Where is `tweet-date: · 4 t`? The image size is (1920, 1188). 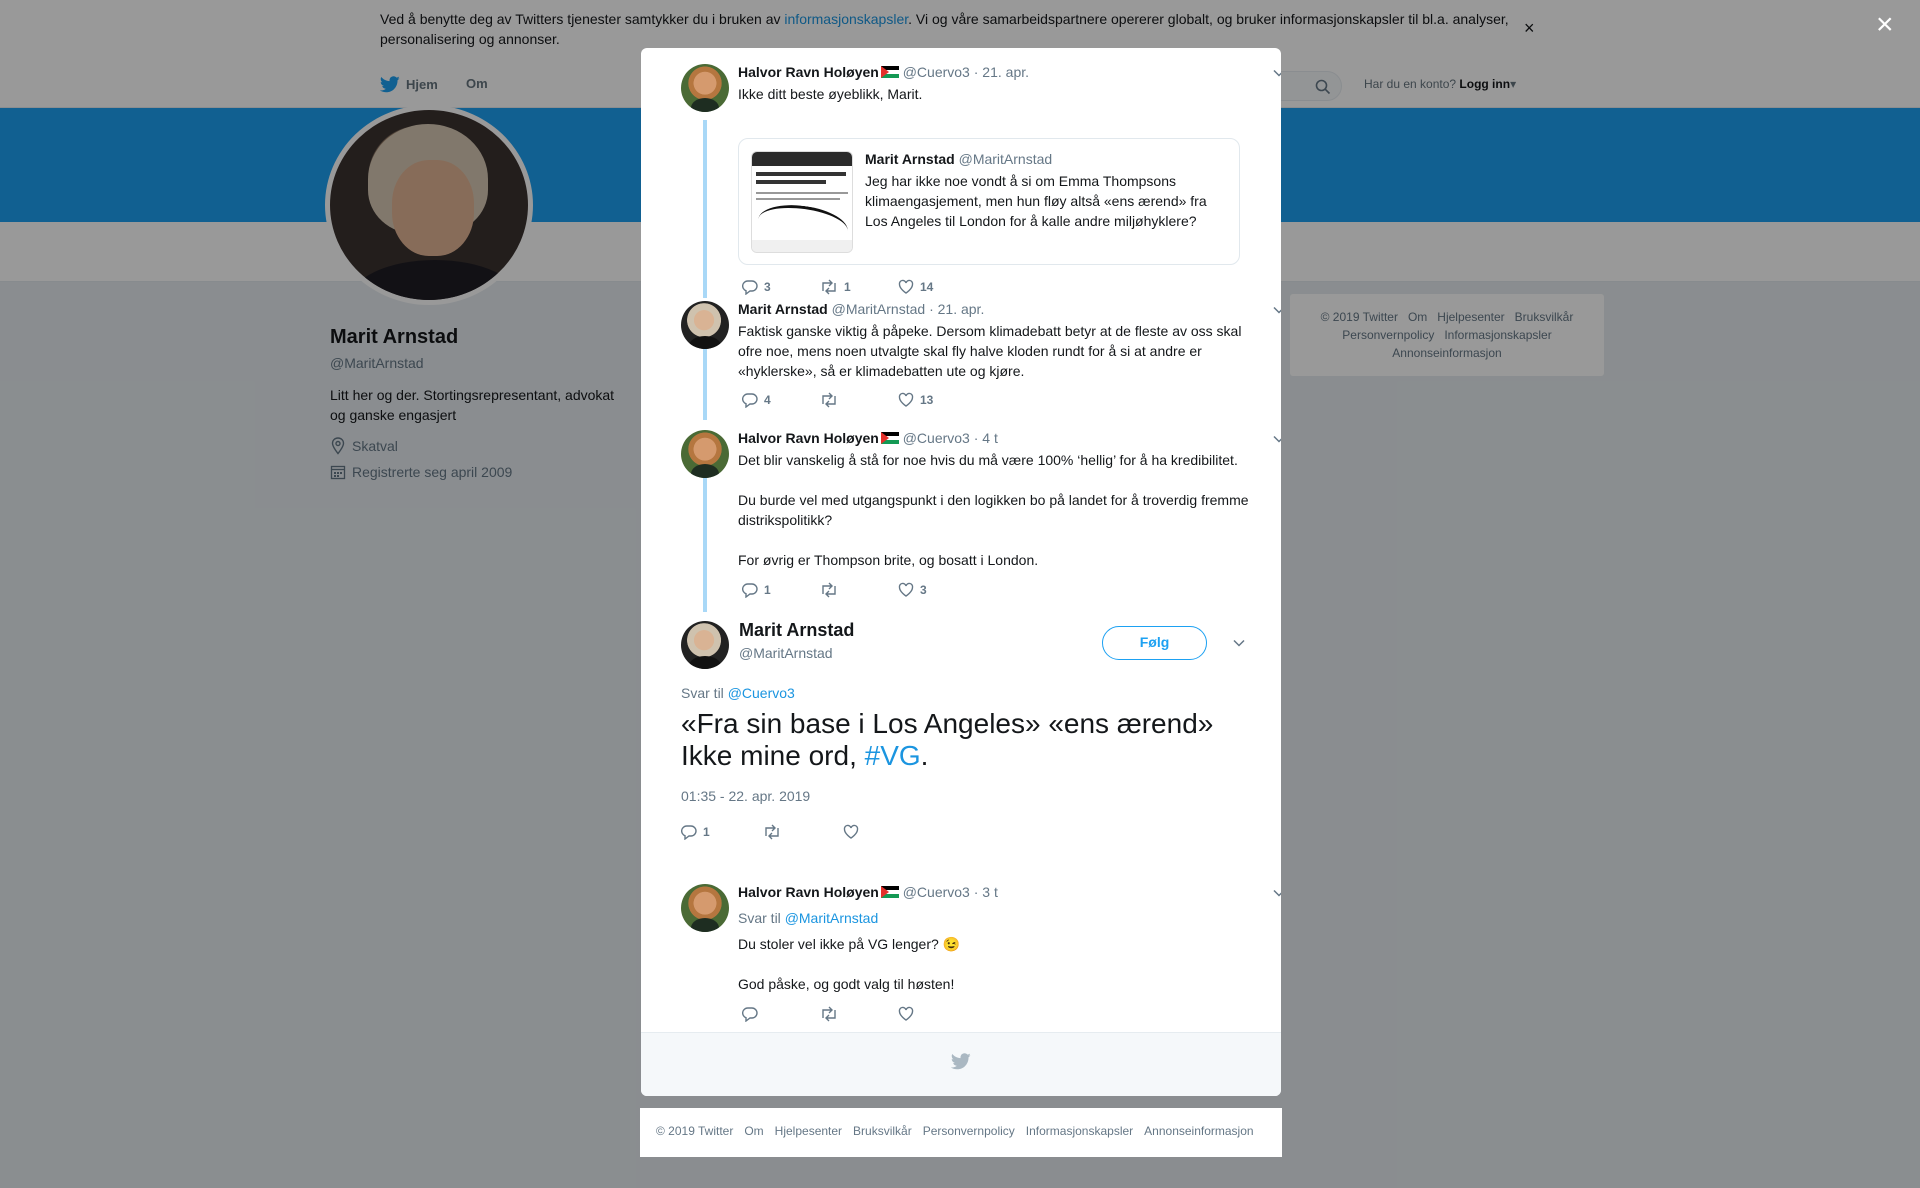 tweet-date: · 4 t is located at coordinates (986, 438).